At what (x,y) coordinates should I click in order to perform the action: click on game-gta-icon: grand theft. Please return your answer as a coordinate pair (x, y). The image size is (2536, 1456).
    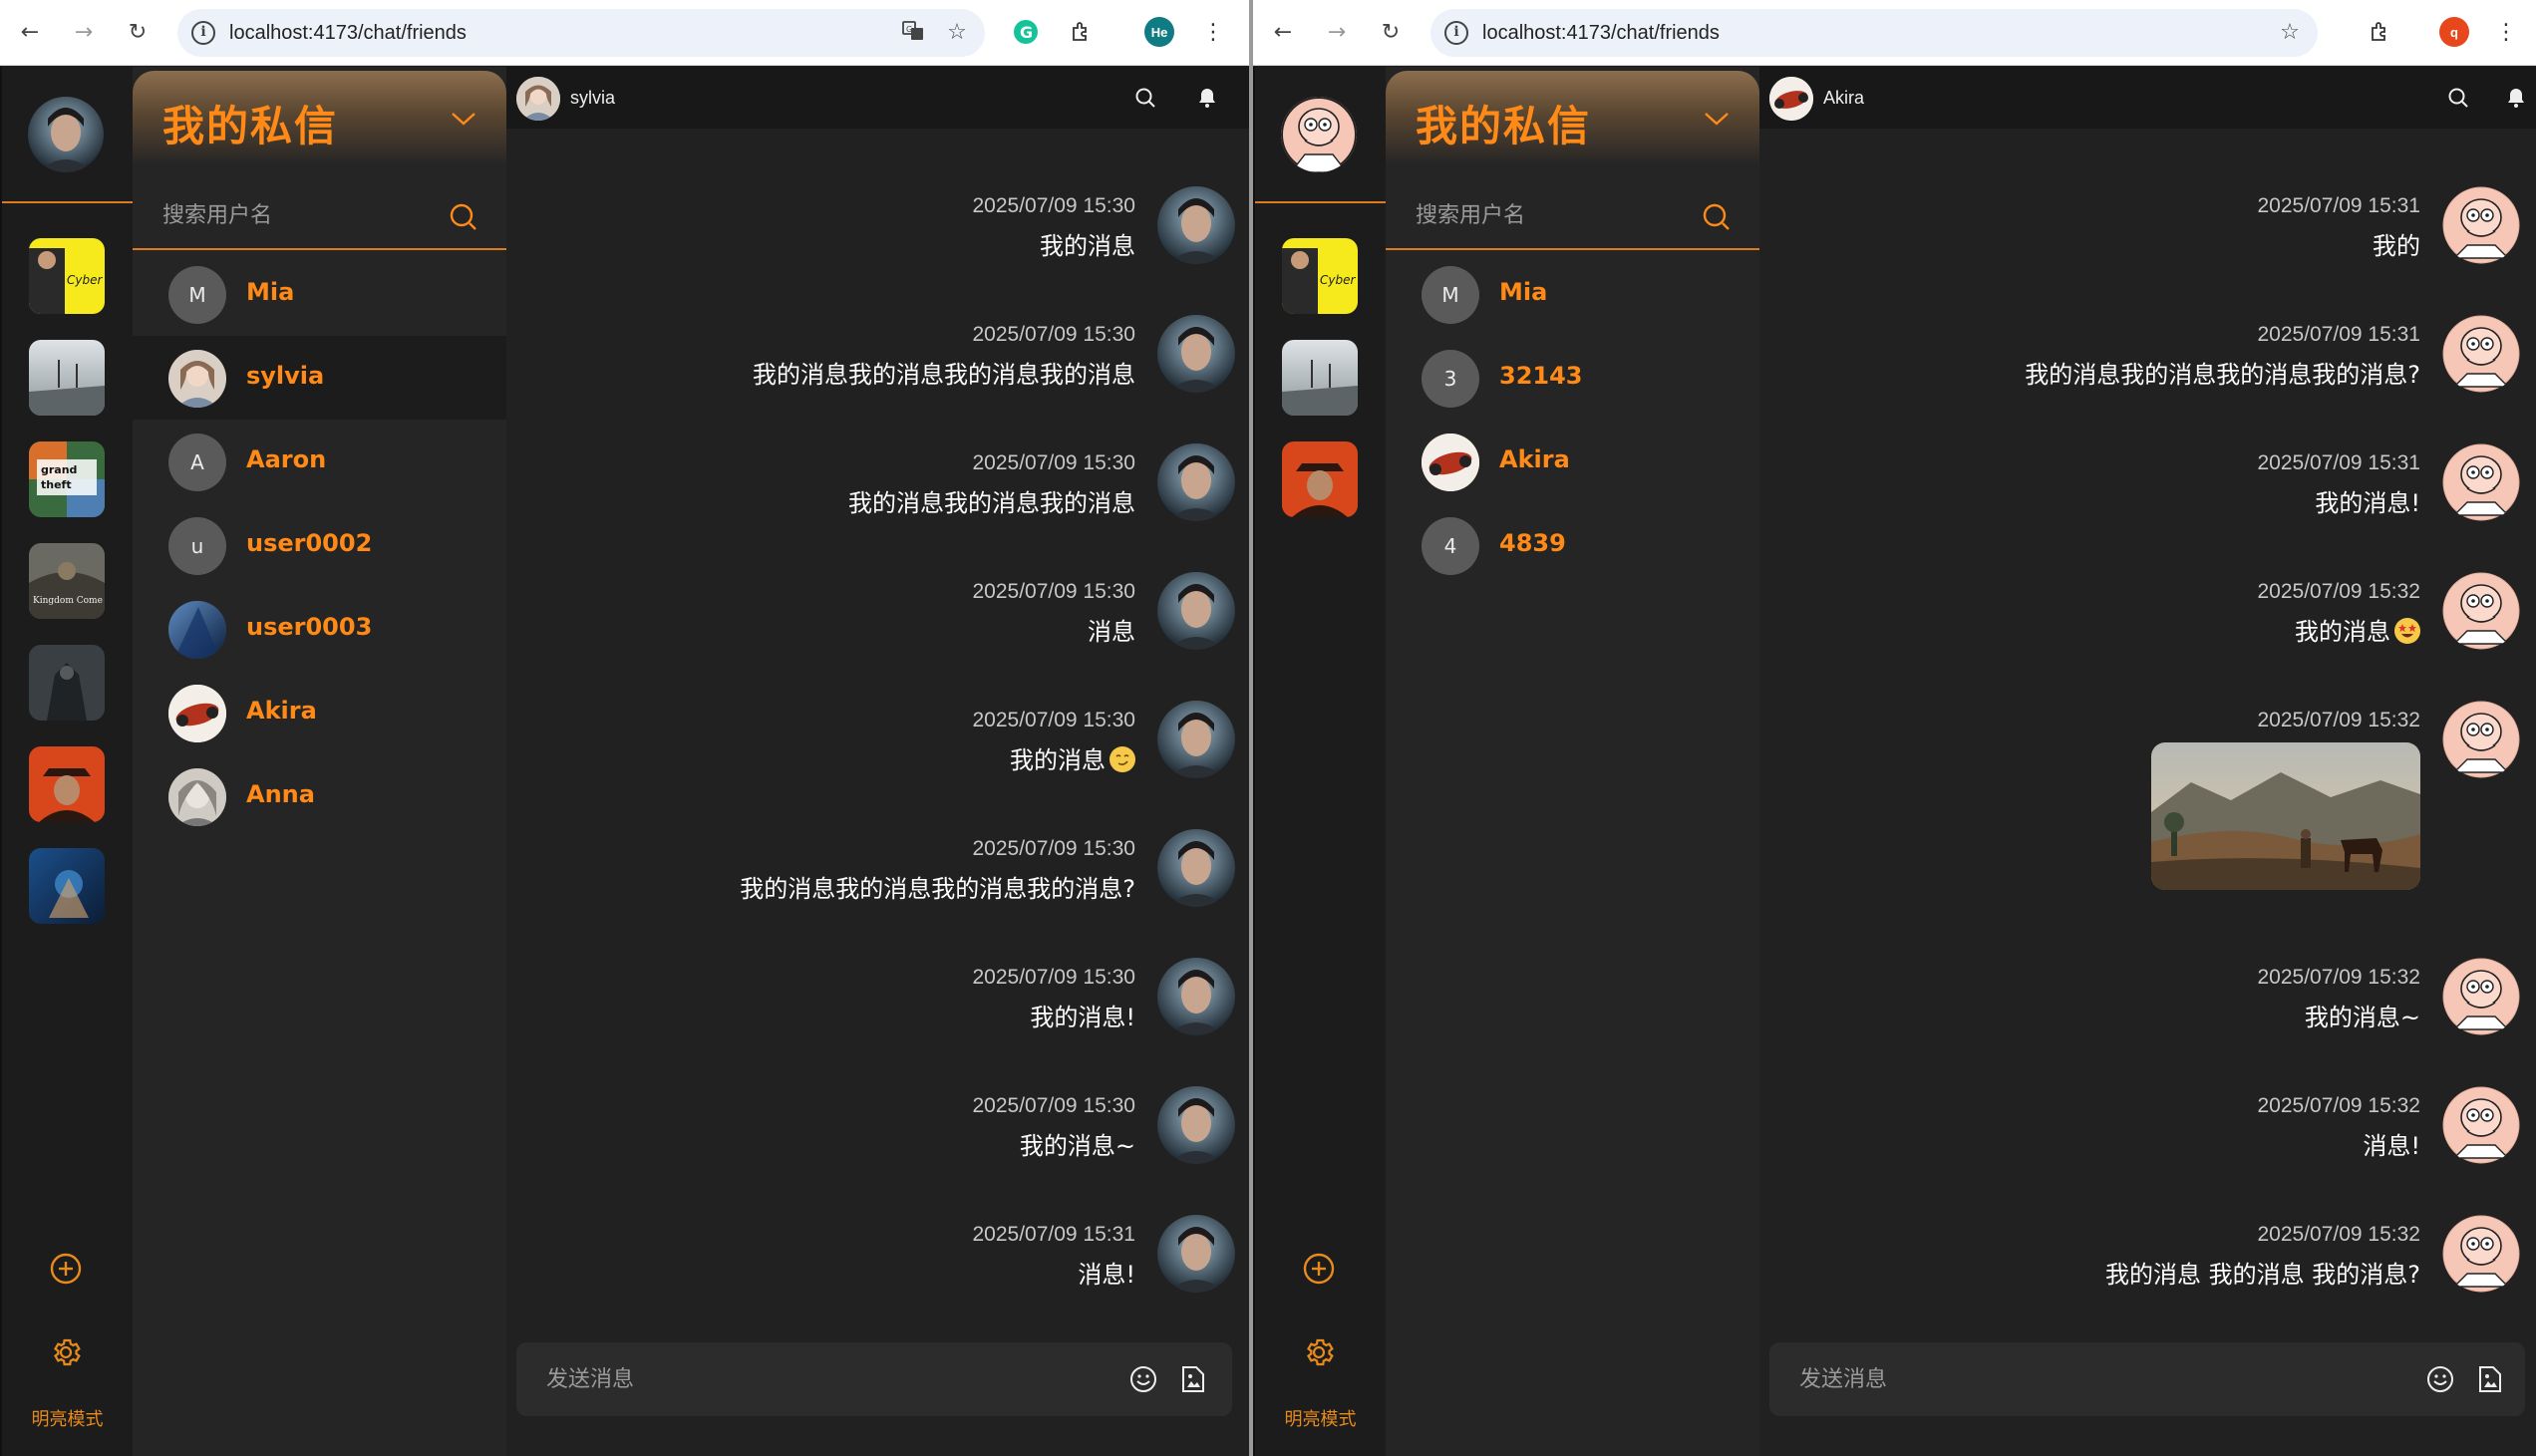
    Looking at the image, I should click on (67, 479).